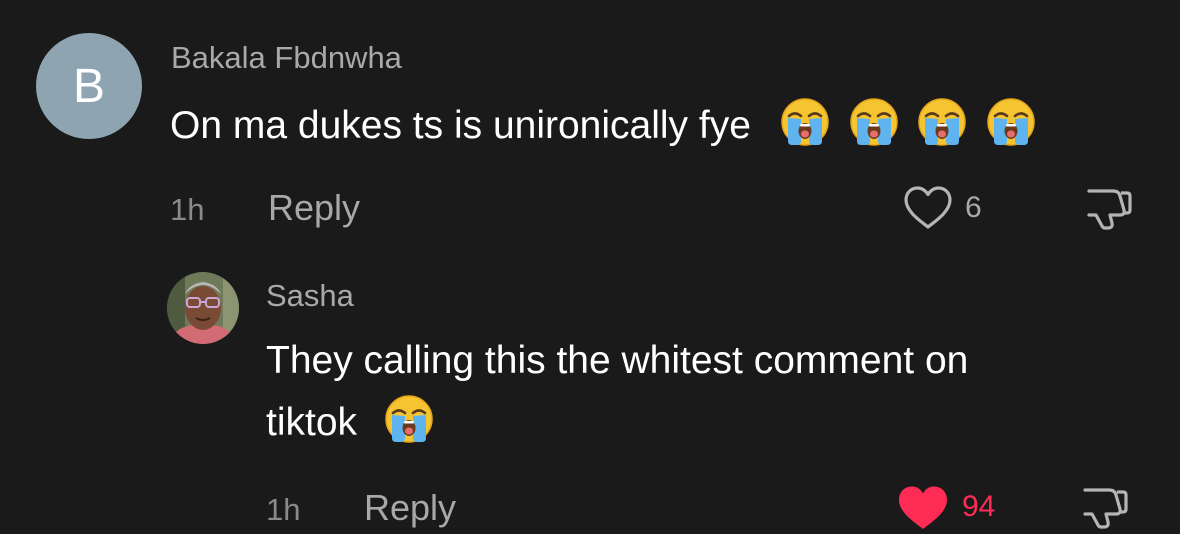 Image resolution: width=1180 pixels, height=534 pixels. I want to click on avatar, so click(203, 308).